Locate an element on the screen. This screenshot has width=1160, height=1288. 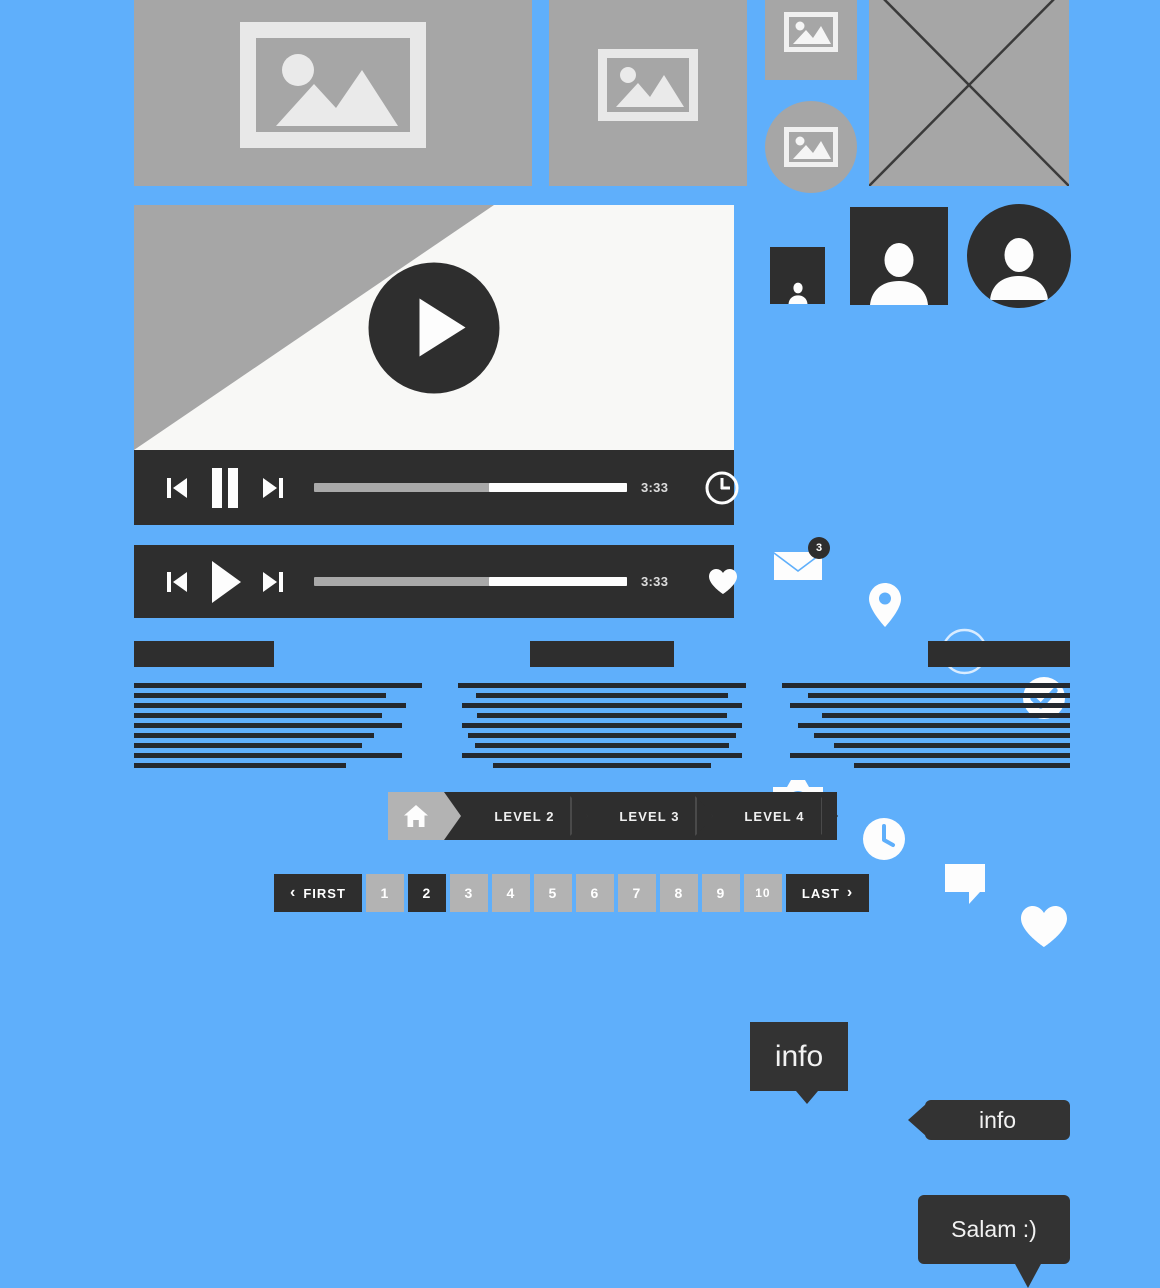
clock-icon is located at coordinates (722, 487).